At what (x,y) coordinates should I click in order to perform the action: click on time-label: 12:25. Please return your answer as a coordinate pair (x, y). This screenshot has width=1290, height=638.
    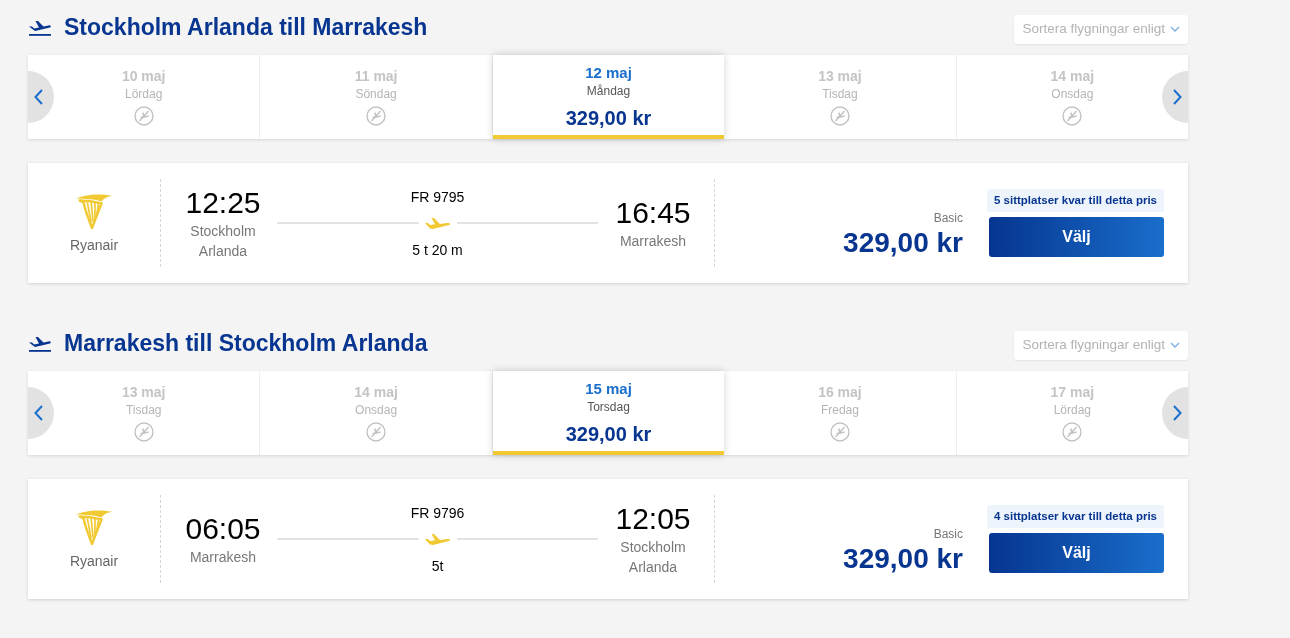
    Looking at the image, I should click on (223, 203).